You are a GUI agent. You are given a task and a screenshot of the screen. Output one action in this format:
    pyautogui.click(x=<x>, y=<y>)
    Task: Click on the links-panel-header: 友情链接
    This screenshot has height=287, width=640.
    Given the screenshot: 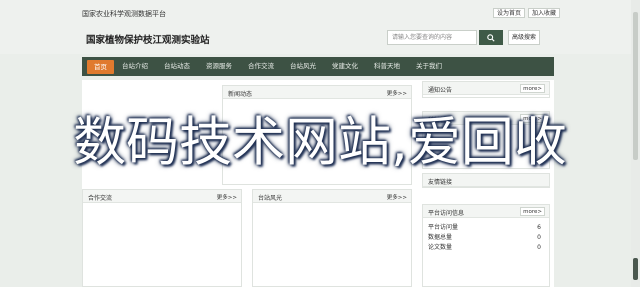 What is the action you would take?
    pyautogui.click(x=486, y=180)
    